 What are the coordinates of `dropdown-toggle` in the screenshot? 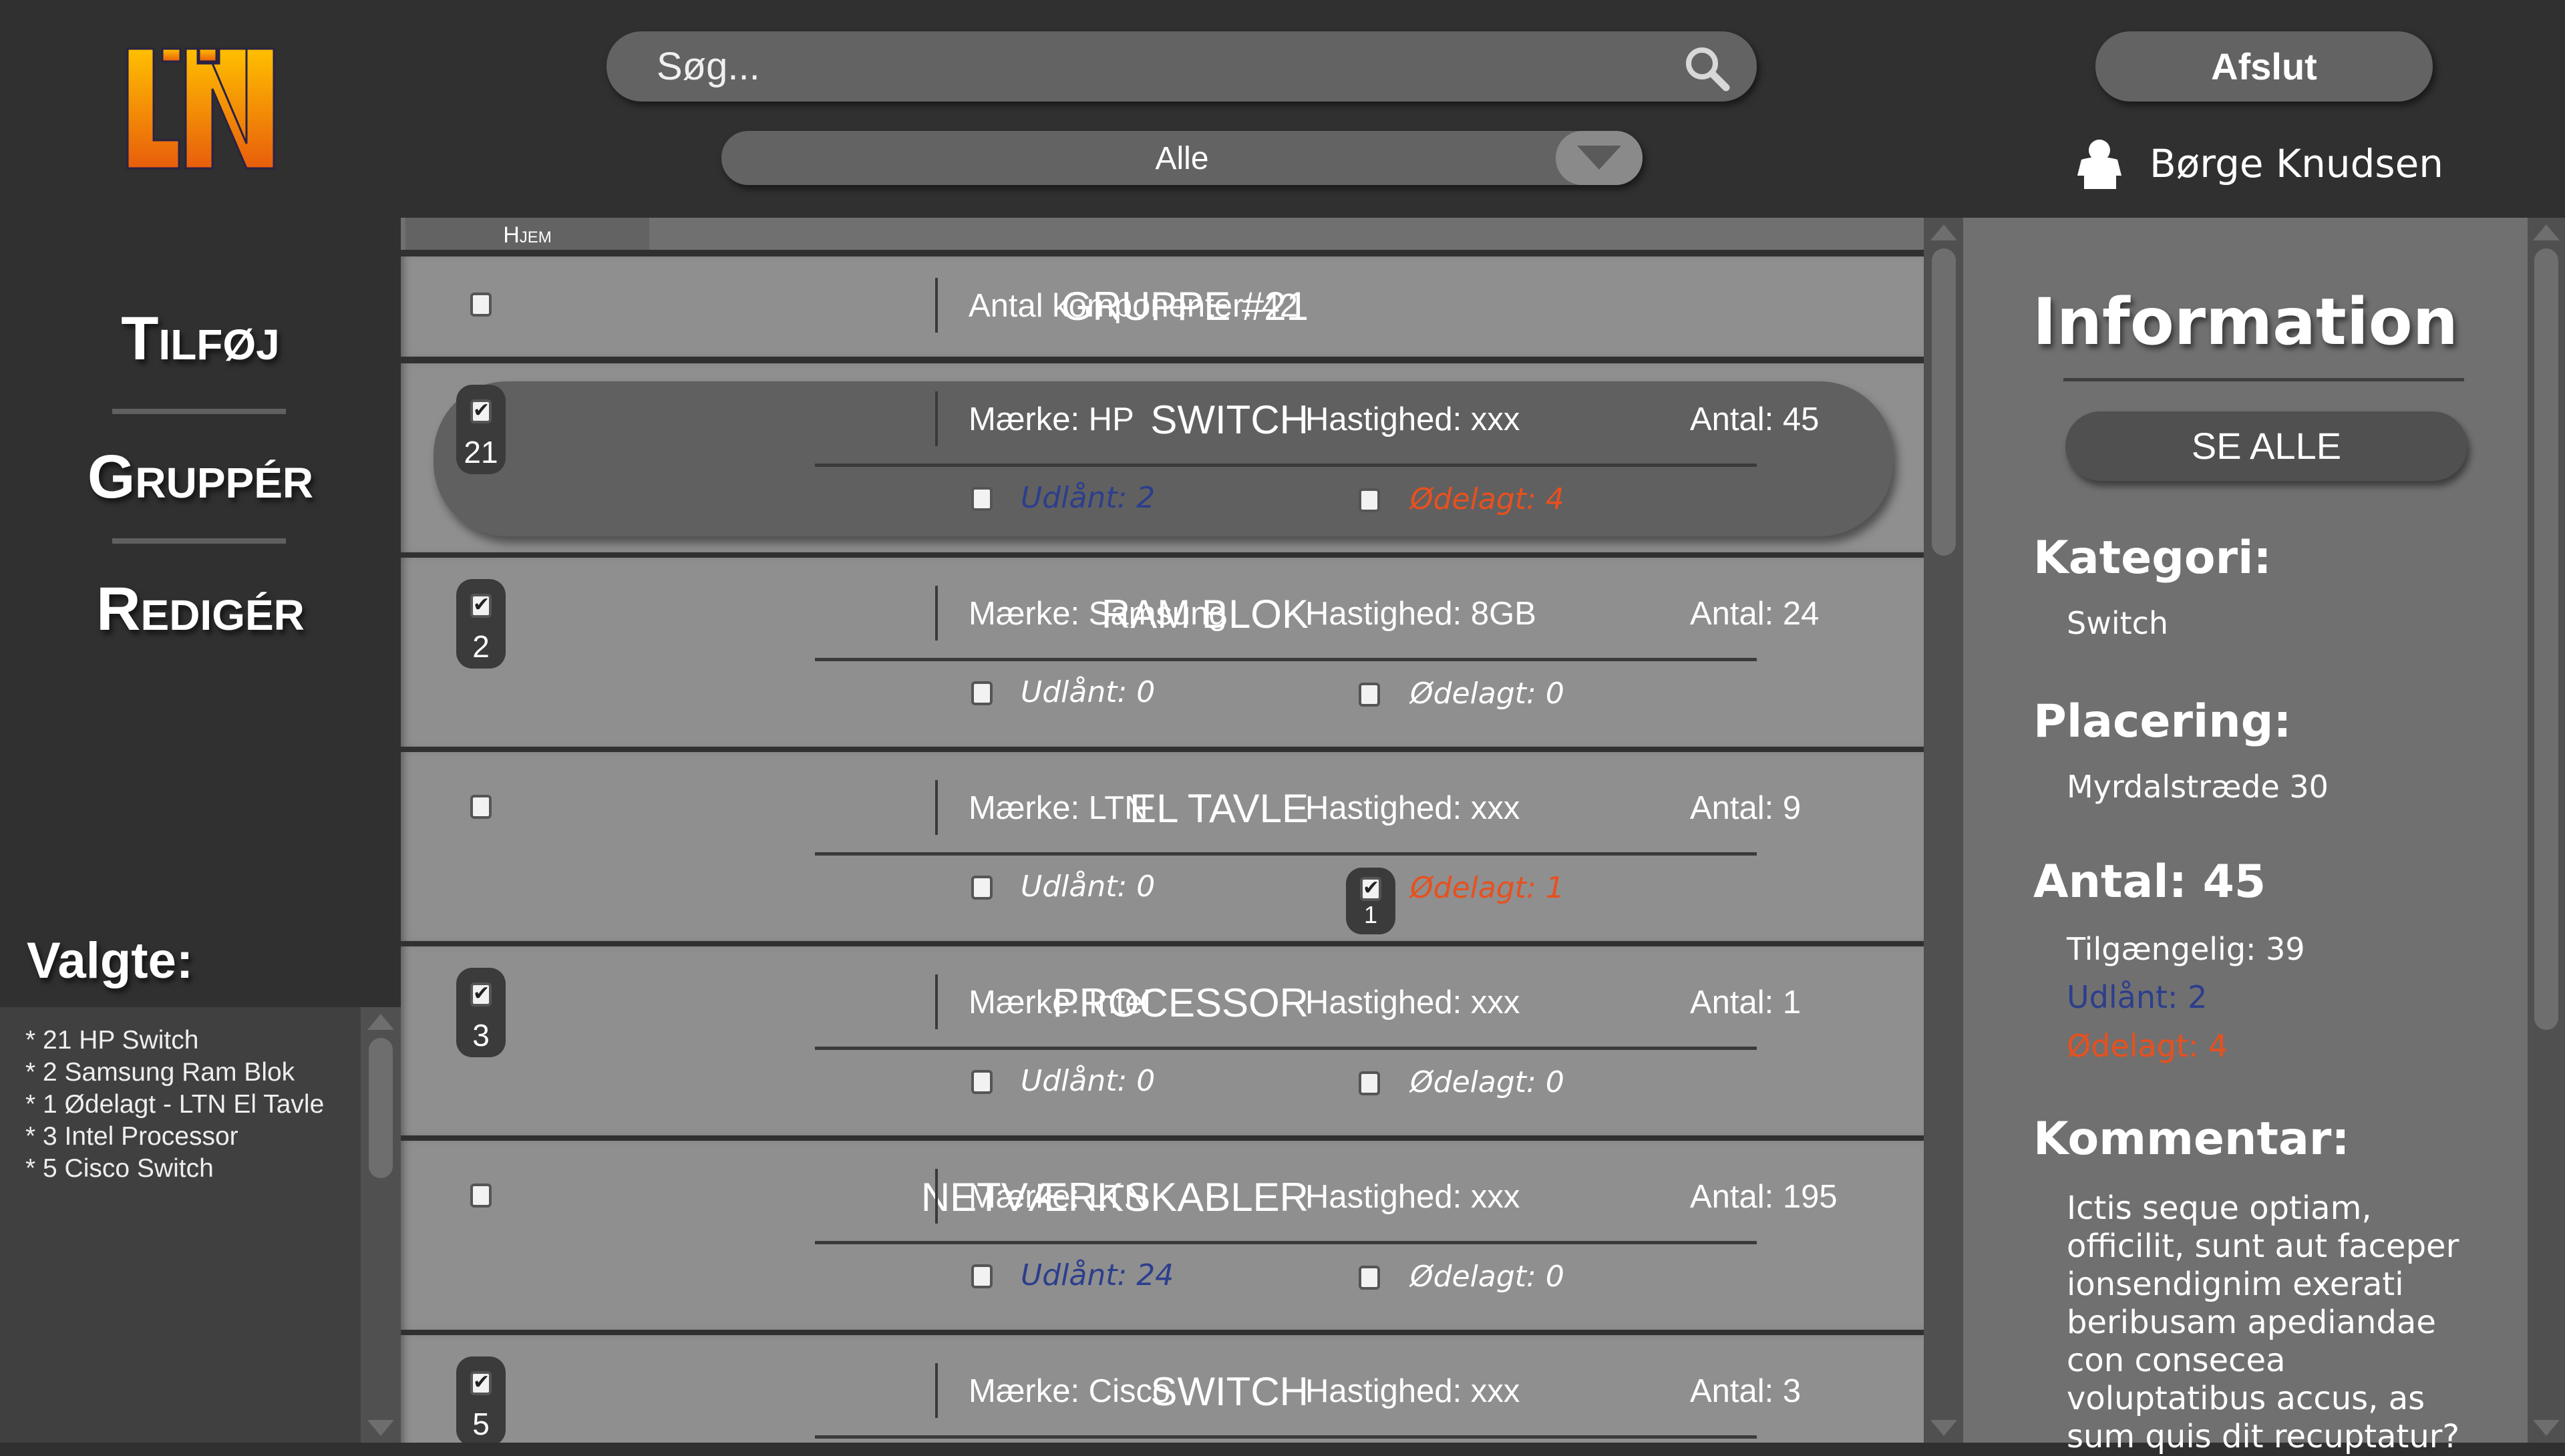 It's located at (1599, 158).